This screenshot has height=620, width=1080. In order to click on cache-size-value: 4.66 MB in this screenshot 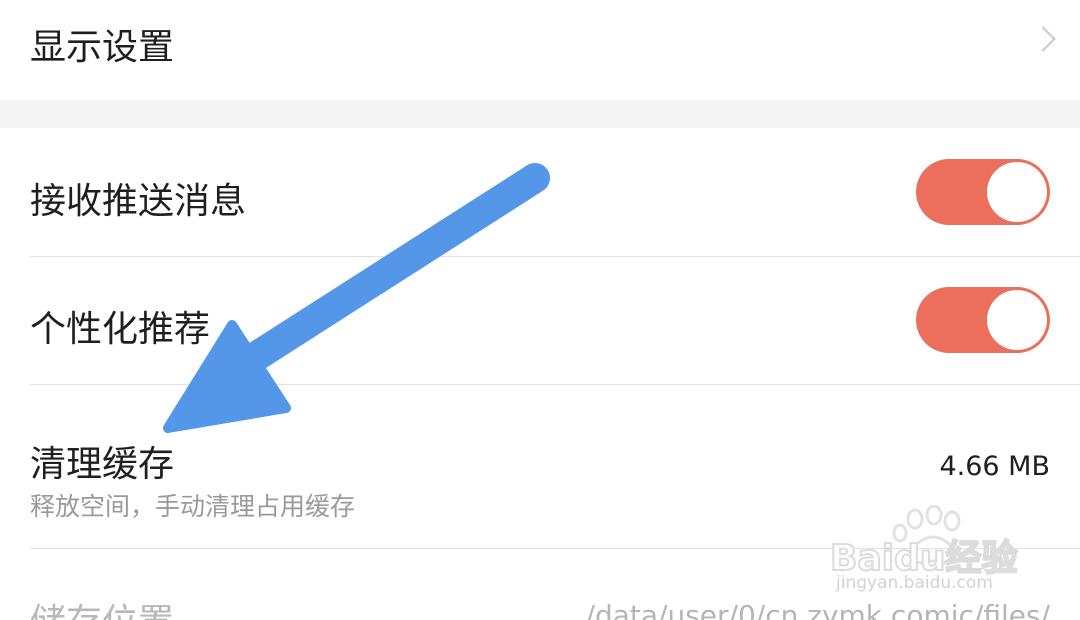, I will do `click(994, 466)`.